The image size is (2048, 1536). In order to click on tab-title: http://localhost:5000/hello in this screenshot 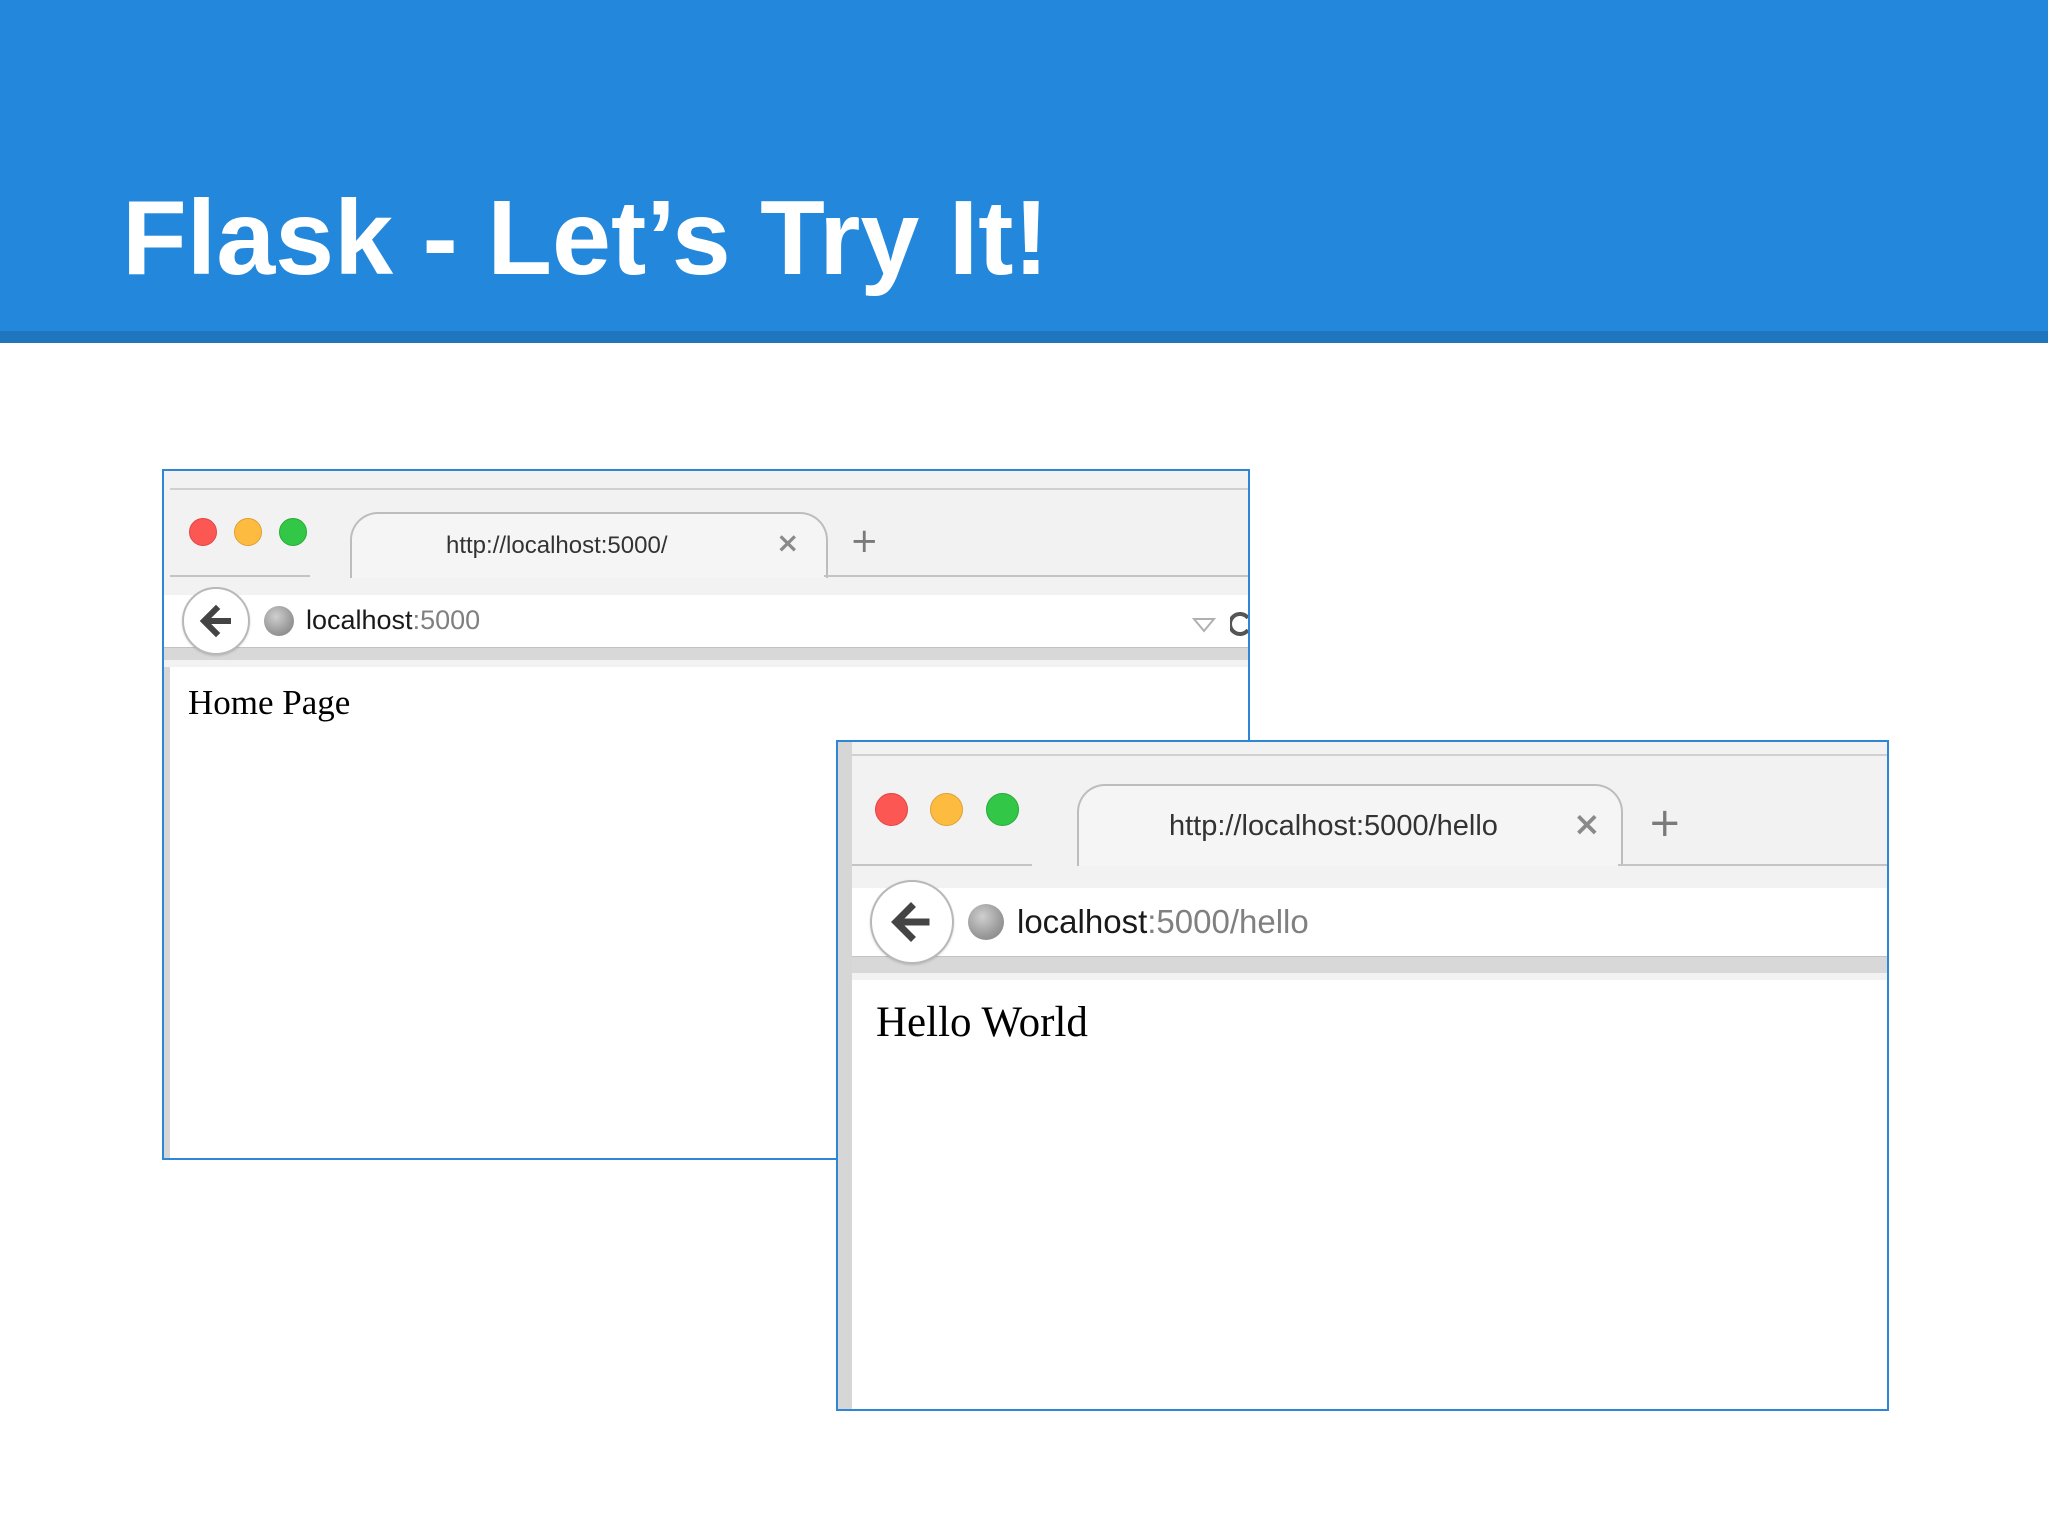, I will do `click(1333, 826)`.